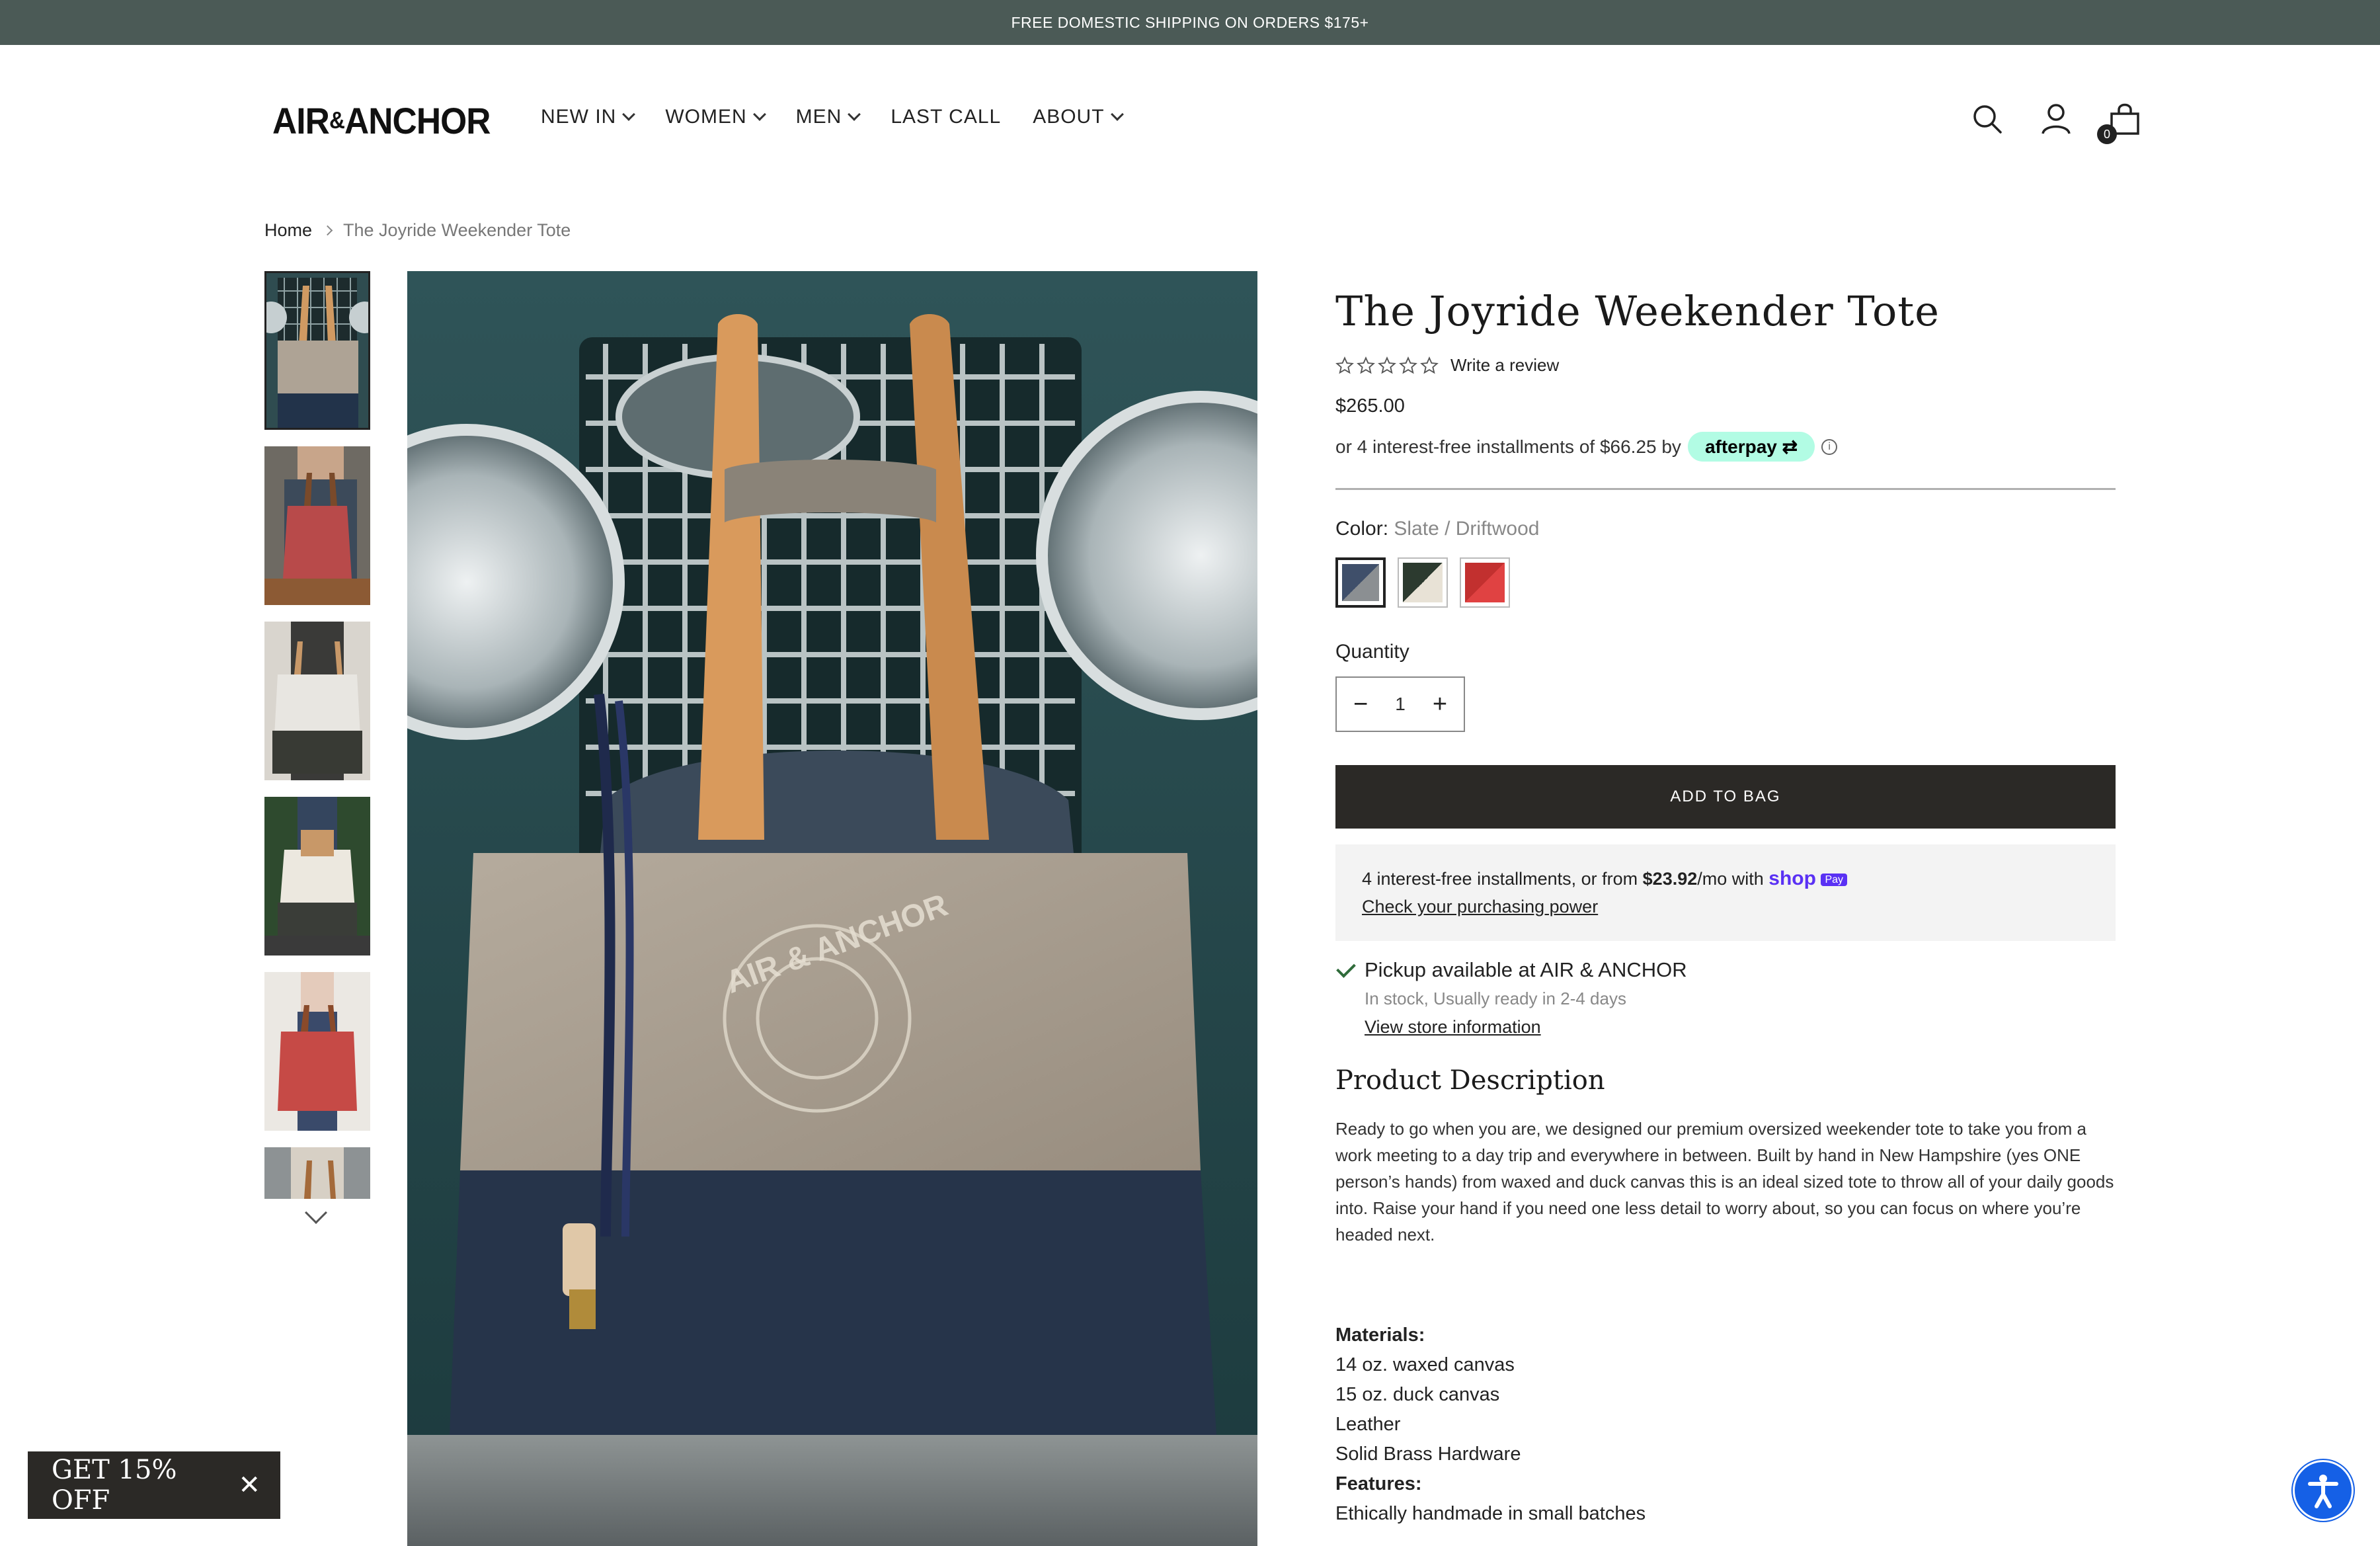 Image resolution: width=2380 pixels, height=1546 pixels. Describe the element at coordinates (1725, 529) in the screenshot. I see `color-label: Color: Slate / Driftwood` at that location.